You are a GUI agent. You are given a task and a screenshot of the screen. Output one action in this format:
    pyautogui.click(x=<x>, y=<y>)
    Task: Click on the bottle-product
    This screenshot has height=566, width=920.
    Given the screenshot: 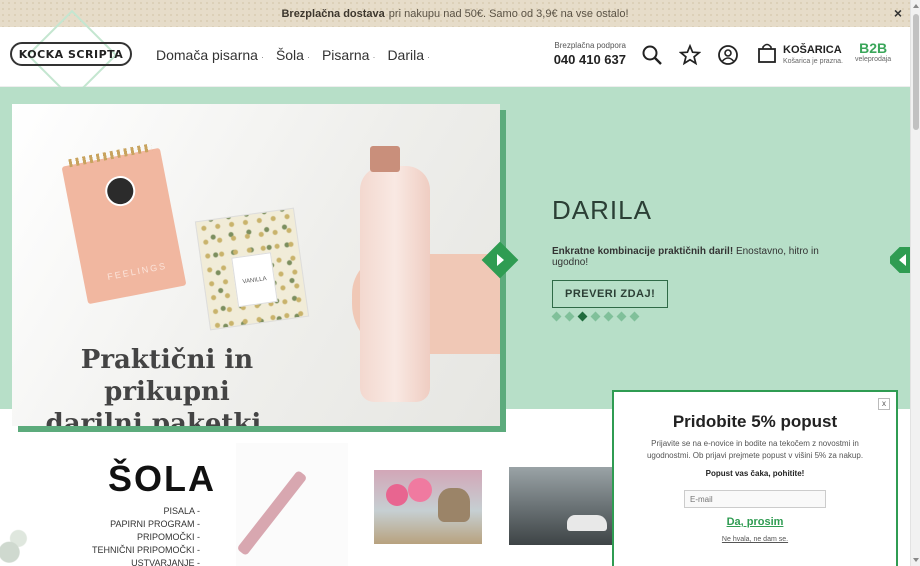 What is the action you would take?
    pyautogui.click(x=395, y=274)
    